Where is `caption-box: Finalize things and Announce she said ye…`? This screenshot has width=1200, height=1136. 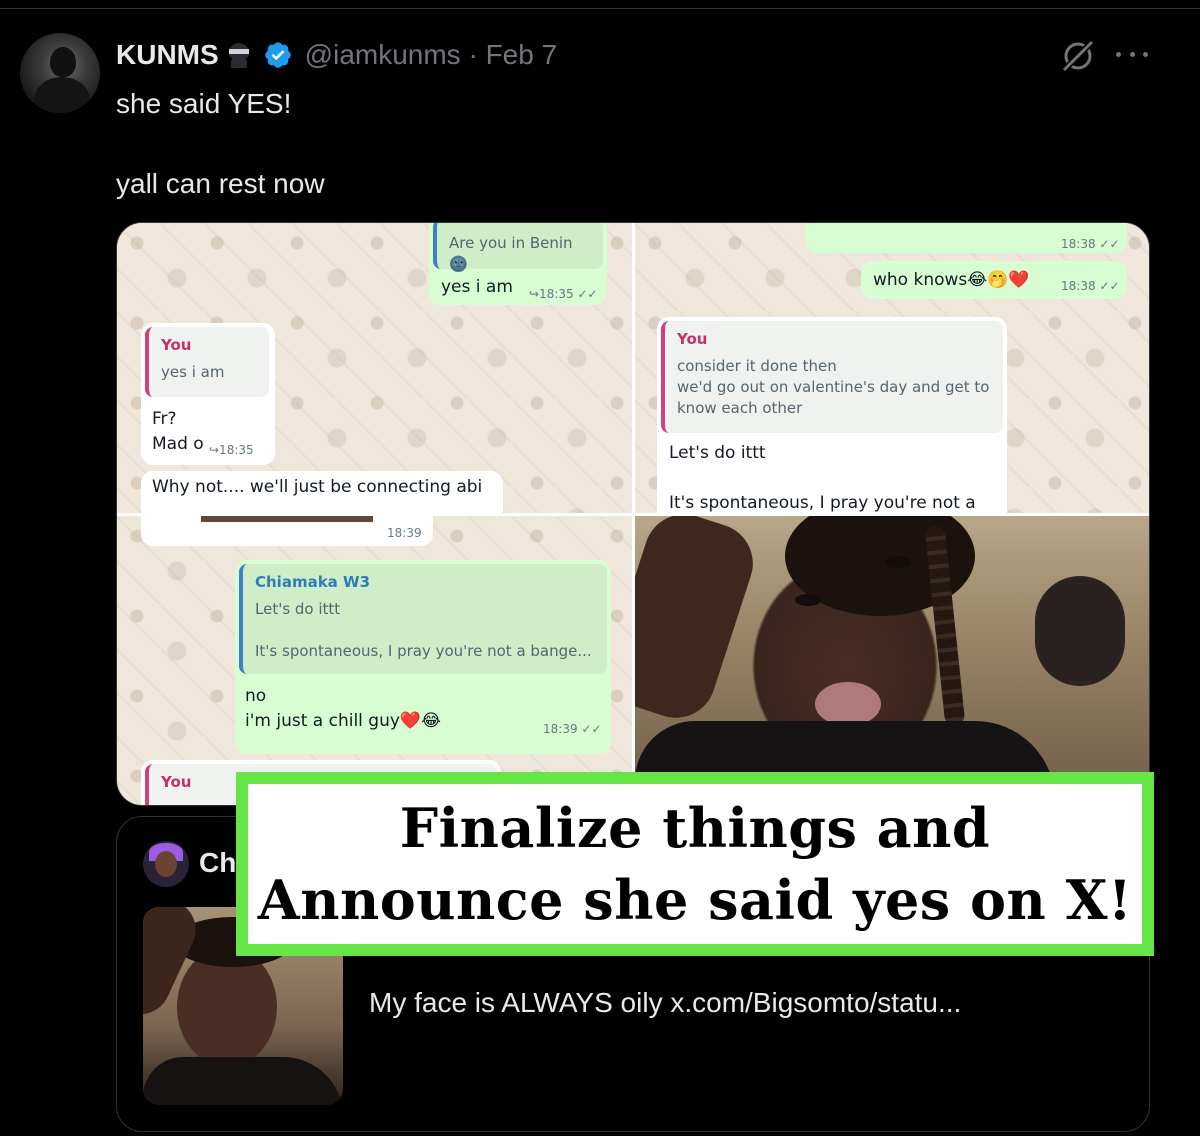 caption-box: Finalize things and Announce she said ye… is located at coordinates (695, 864).